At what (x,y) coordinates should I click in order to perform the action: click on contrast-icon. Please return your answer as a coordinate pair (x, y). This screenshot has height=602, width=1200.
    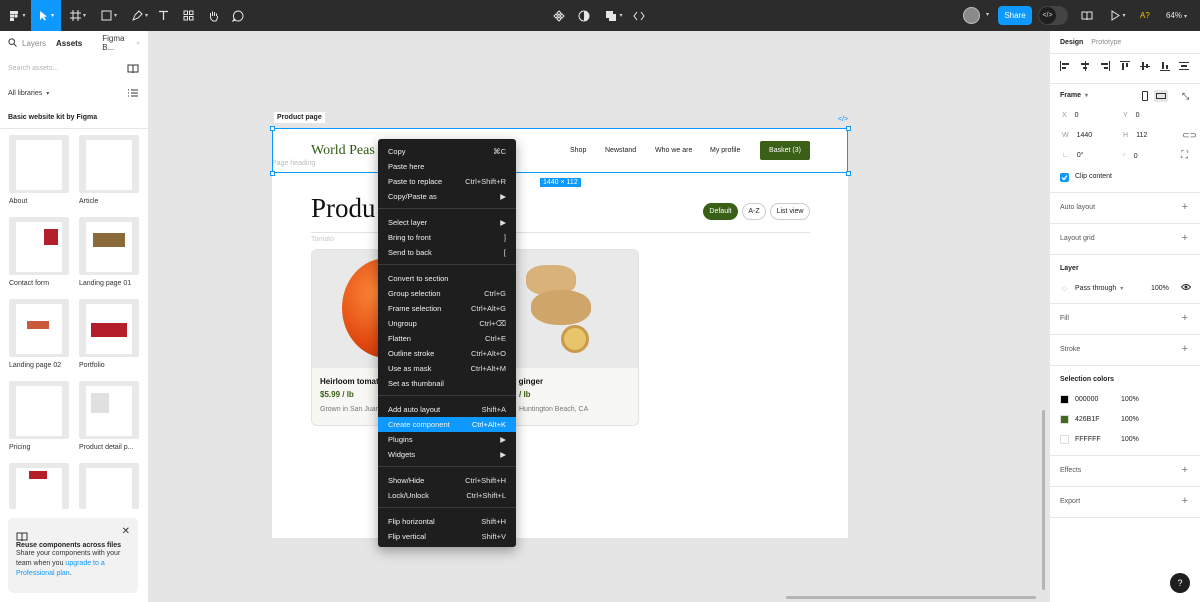
    Looking at the image, I should click on (584, 15).